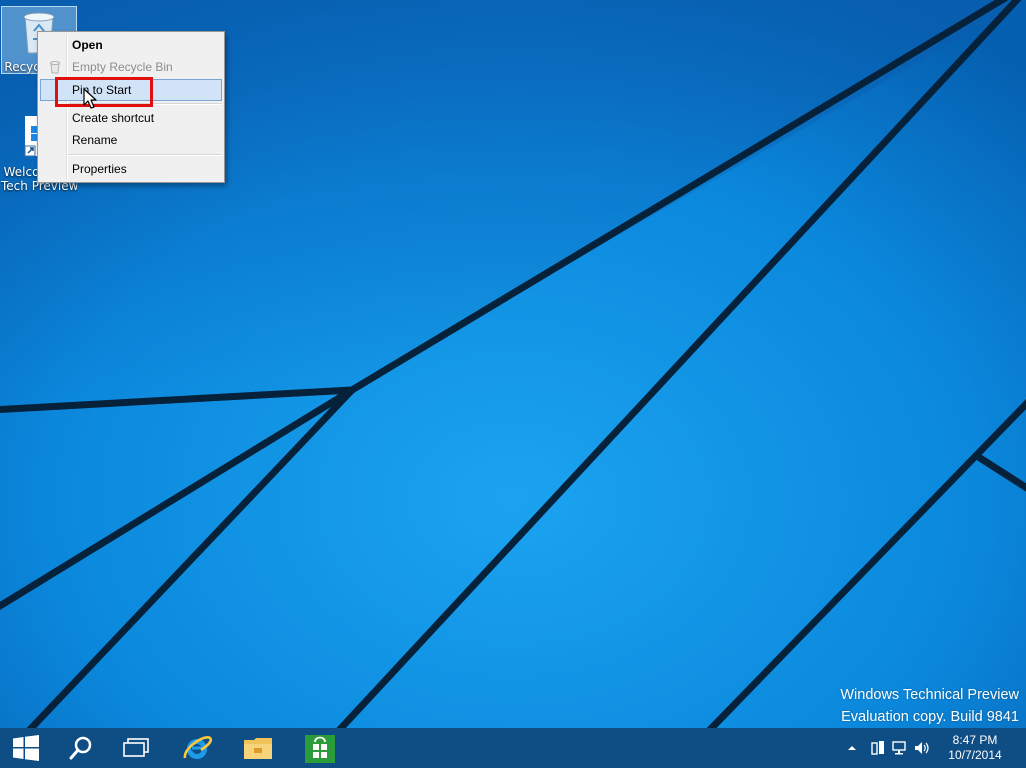 The height and width of the screenshot is (768, 1026). What do you see at coordinates (55, 67) in the screenshot?
I see `recycle-bin-small-icon` at bounding box center [55, 67].